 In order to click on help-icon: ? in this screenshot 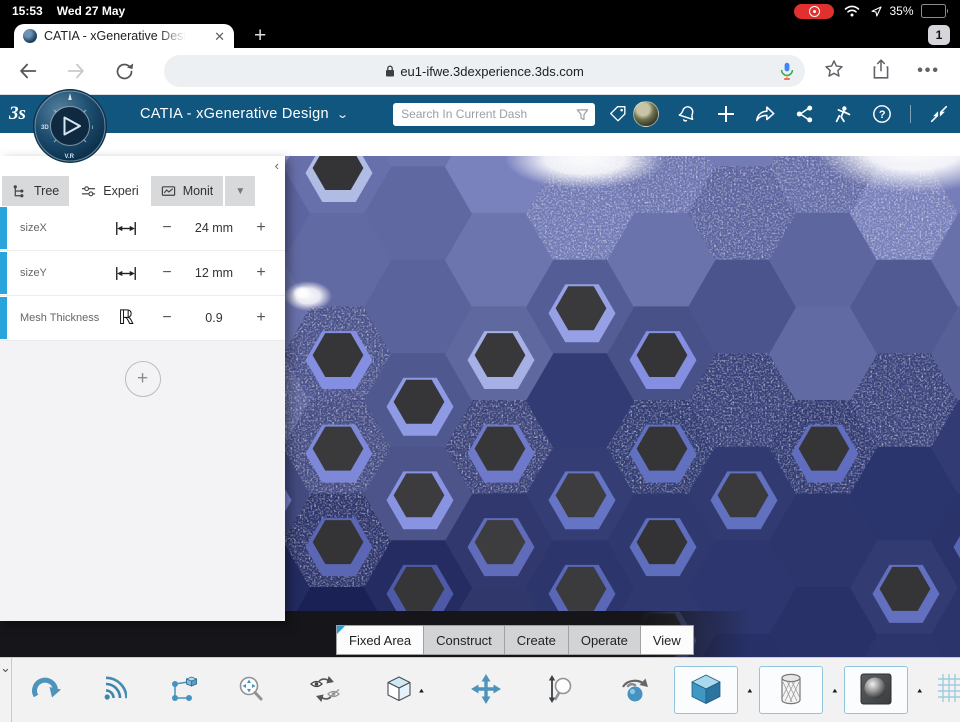, I will do `click(882, 114)`.